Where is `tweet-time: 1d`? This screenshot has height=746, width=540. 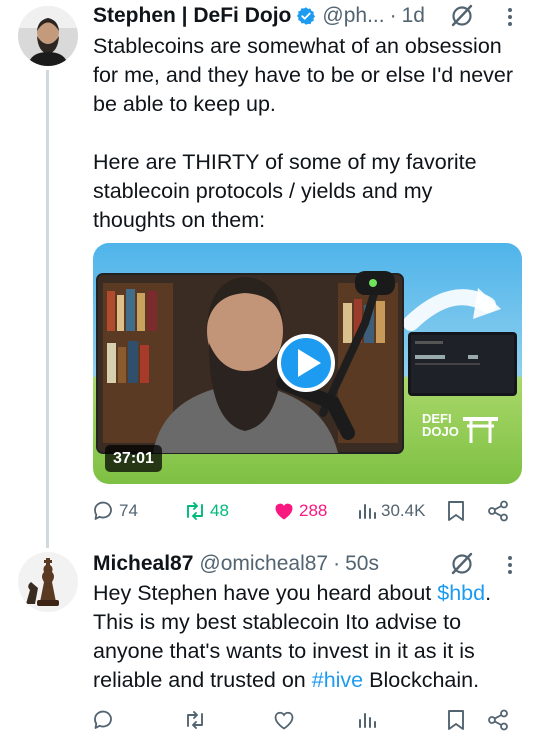
tweet-time: 1d is located at coordinates (413, 16).